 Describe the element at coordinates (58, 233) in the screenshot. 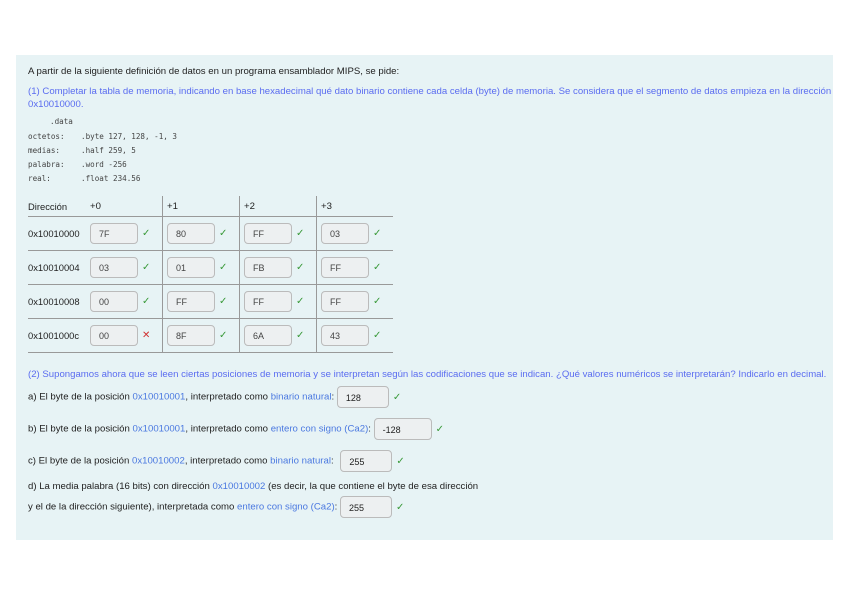

I see `row-address: 0x10010000` at that location.